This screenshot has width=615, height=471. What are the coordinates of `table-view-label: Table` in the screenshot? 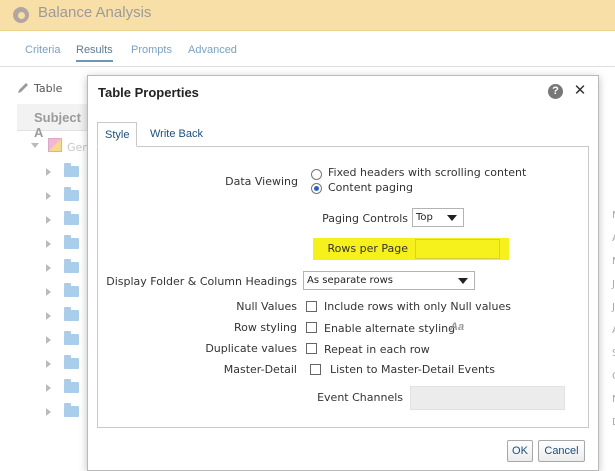 It's located at (48, 88).